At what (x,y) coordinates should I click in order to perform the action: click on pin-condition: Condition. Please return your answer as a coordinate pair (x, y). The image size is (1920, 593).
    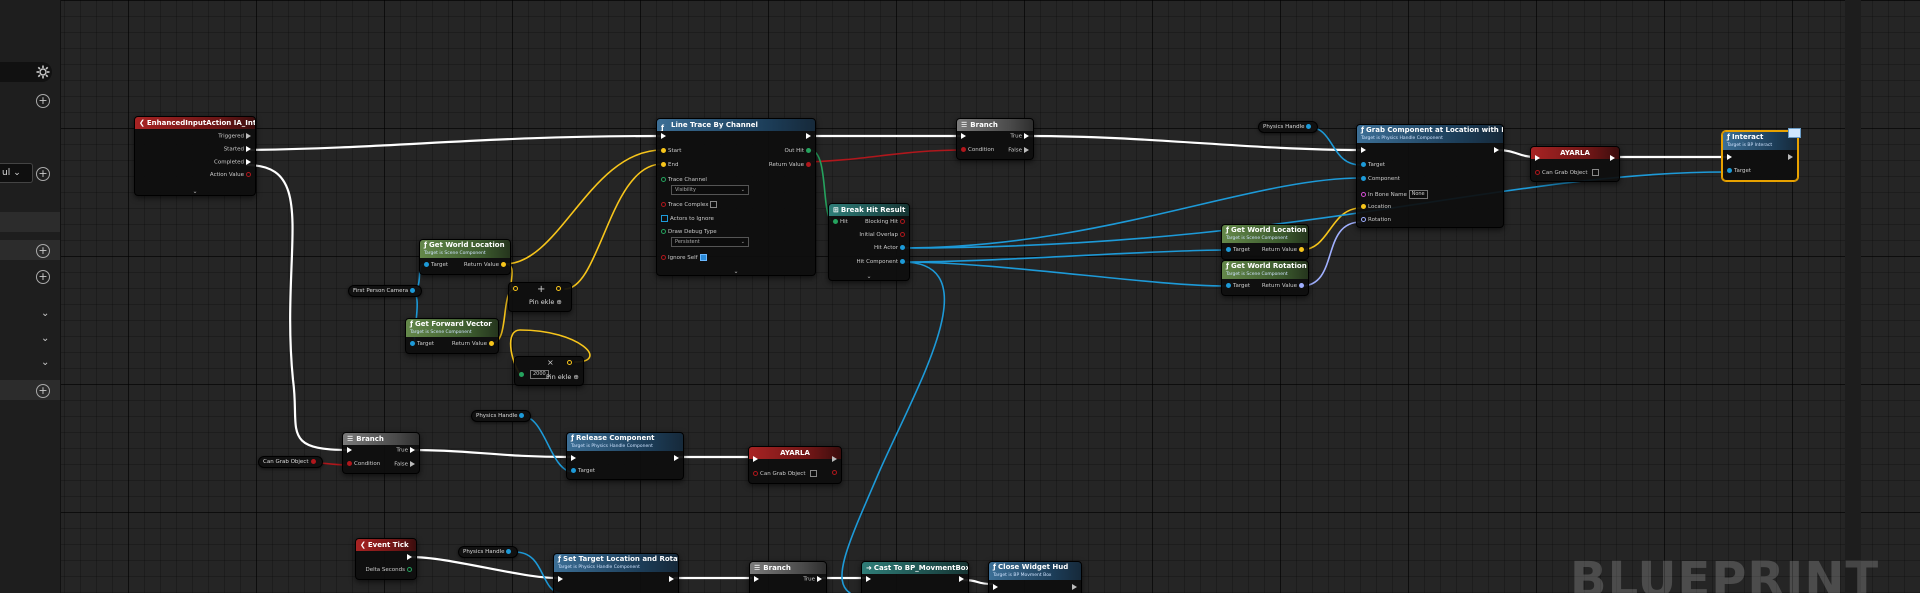
    Looking at the image, I should click on (362, 464).